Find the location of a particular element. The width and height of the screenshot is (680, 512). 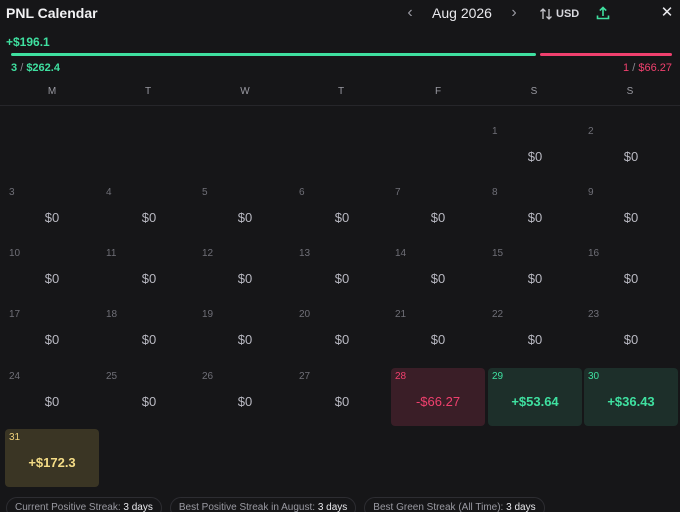

calendar-day-cell: 21 $0 is located at coordinates (438, 335).